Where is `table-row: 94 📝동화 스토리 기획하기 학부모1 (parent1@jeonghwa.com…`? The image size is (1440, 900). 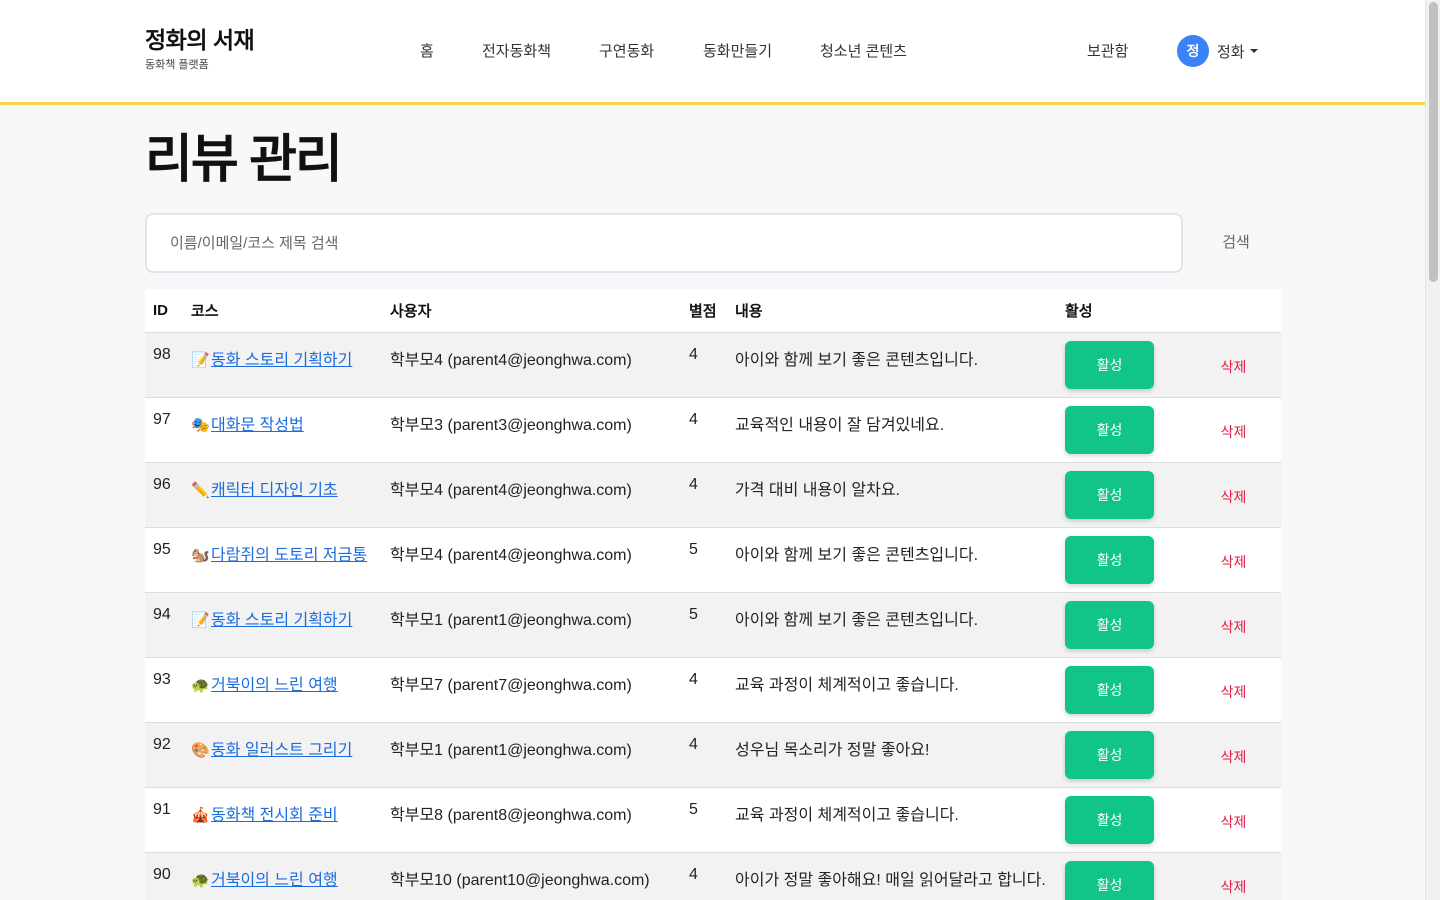
table-row: 94 📝동화 스토리 기획하기 학부모1 (parent1@jeonghwa.com… is located at coordinates (713, 624).